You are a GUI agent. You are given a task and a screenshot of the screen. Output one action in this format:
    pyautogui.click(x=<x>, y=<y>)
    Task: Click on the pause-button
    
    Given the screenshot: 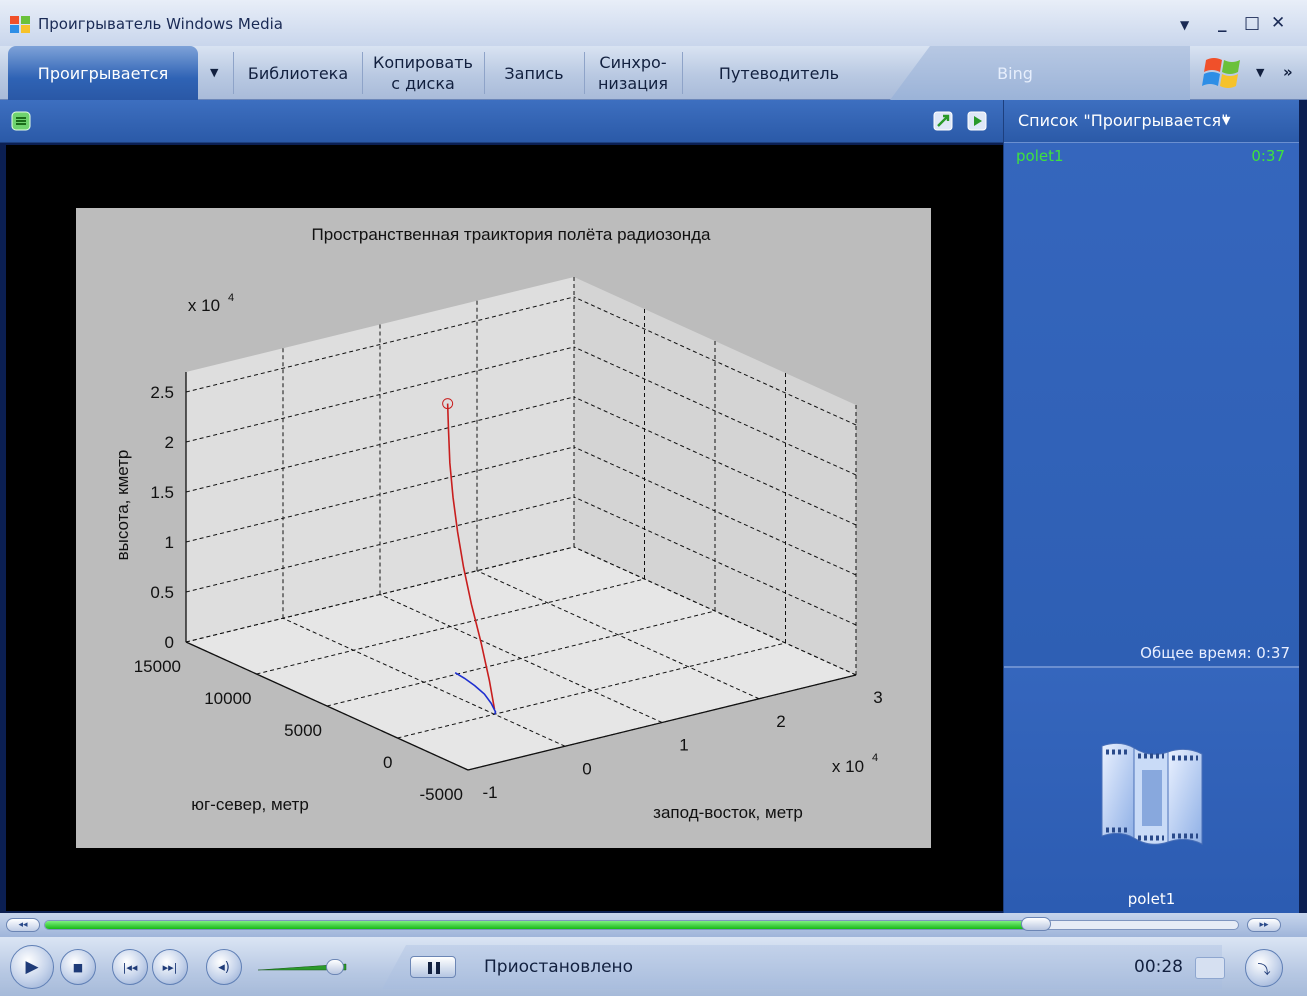 What is the action you would take?
    pyautogui.click(x=433, y=967)
    